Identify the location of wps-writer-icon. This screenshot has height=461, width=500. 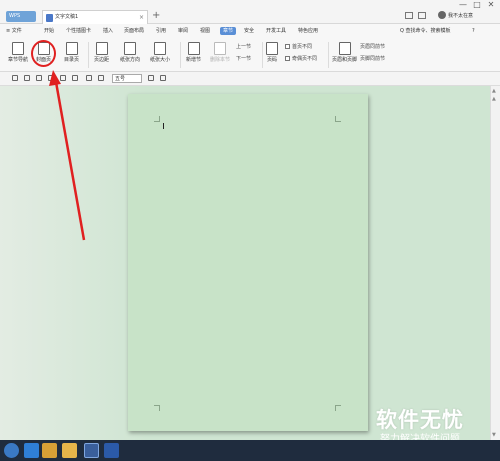
(111, 450).